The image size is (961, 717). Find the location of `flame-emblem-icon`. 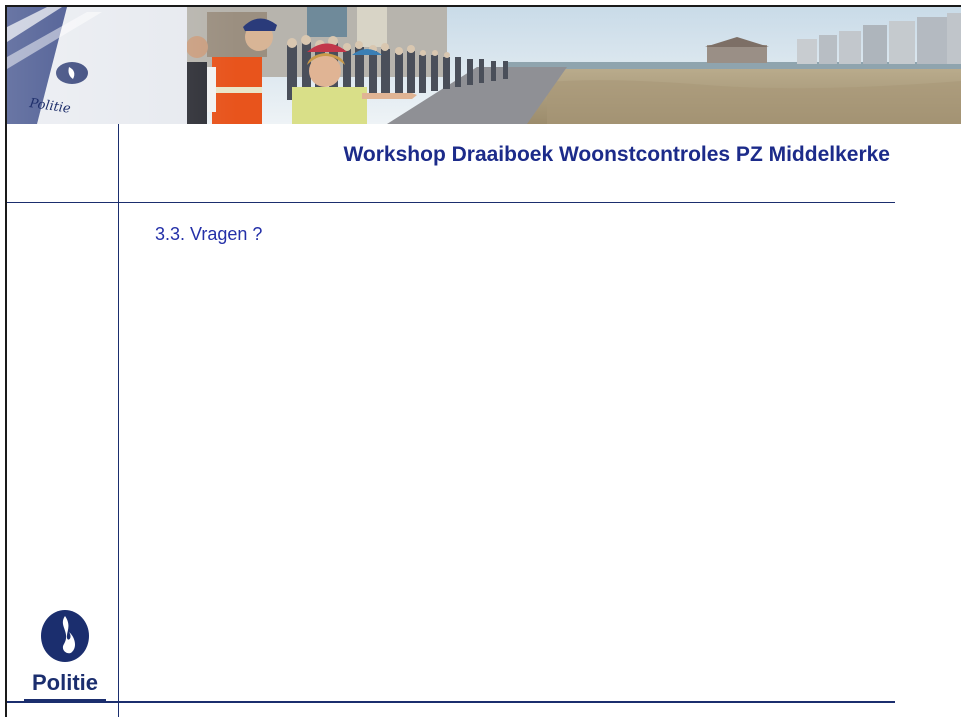

flame-emblem-icon is located at coordinates (65, 636).